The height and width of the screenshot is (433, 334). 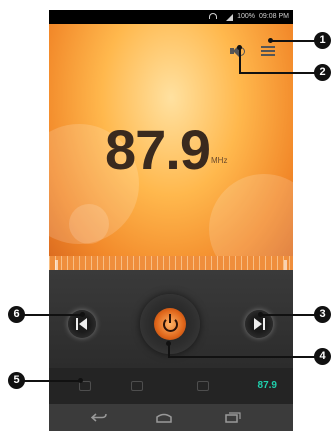 I want to click on preset-bar: 87.9, so click(x=171, y=386).